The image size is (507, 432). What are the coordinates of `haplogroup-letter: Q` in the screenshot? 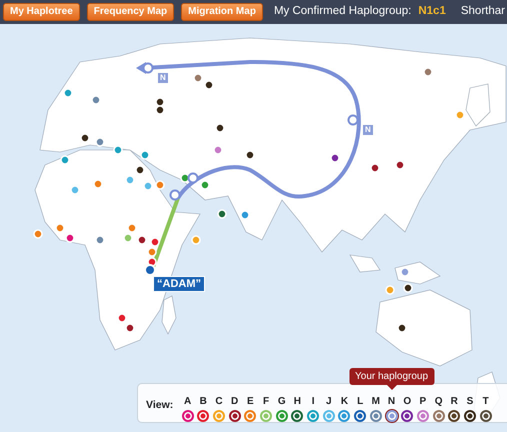 It's located at (438, 402).